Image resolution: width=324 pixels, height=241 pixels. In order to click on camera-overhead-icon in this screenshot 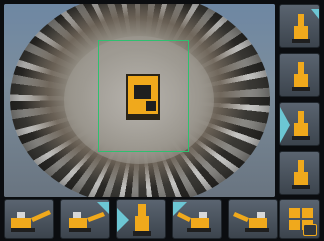, I will do `click(301, 174)`.